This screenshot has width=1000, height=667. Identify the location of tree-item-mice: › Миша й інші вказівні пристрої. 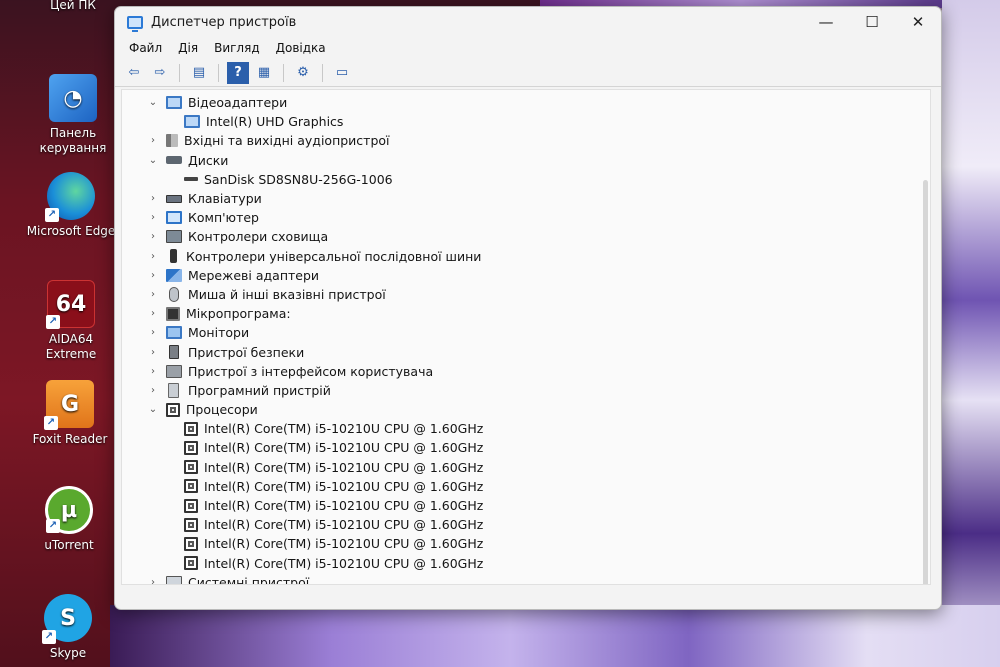
(526, 294).